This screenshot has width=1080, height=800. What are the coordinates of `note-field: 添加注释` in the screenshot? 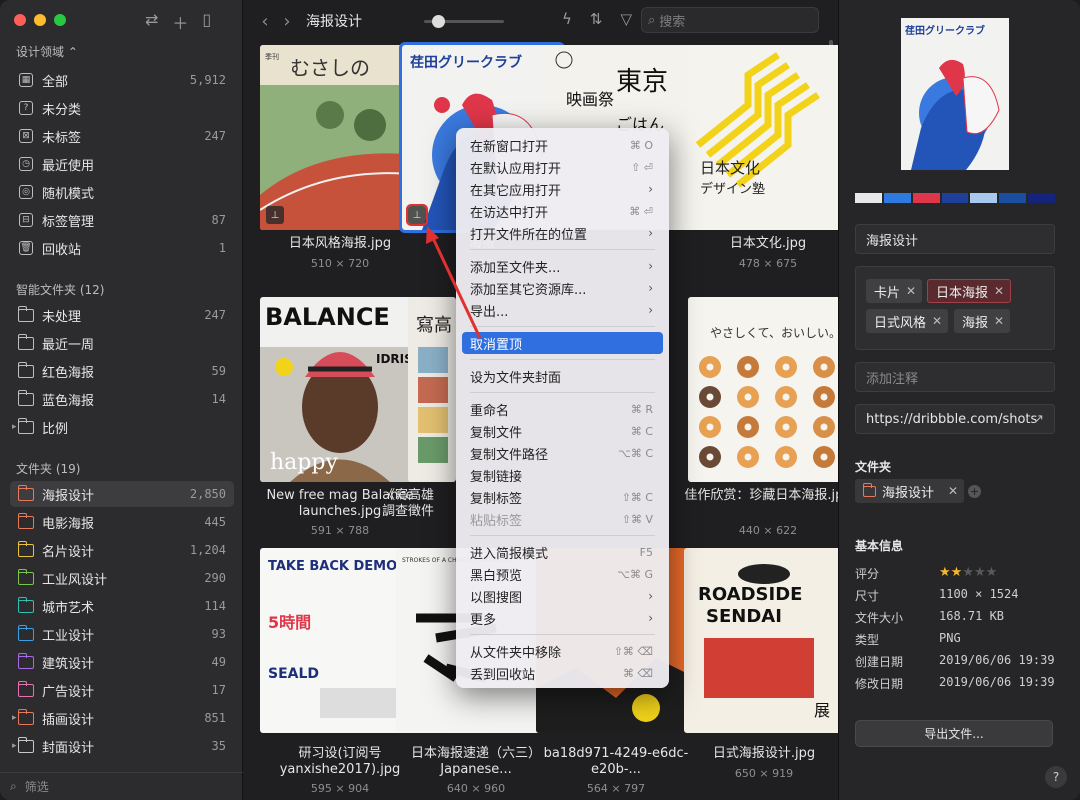 It's located at (955, 377).